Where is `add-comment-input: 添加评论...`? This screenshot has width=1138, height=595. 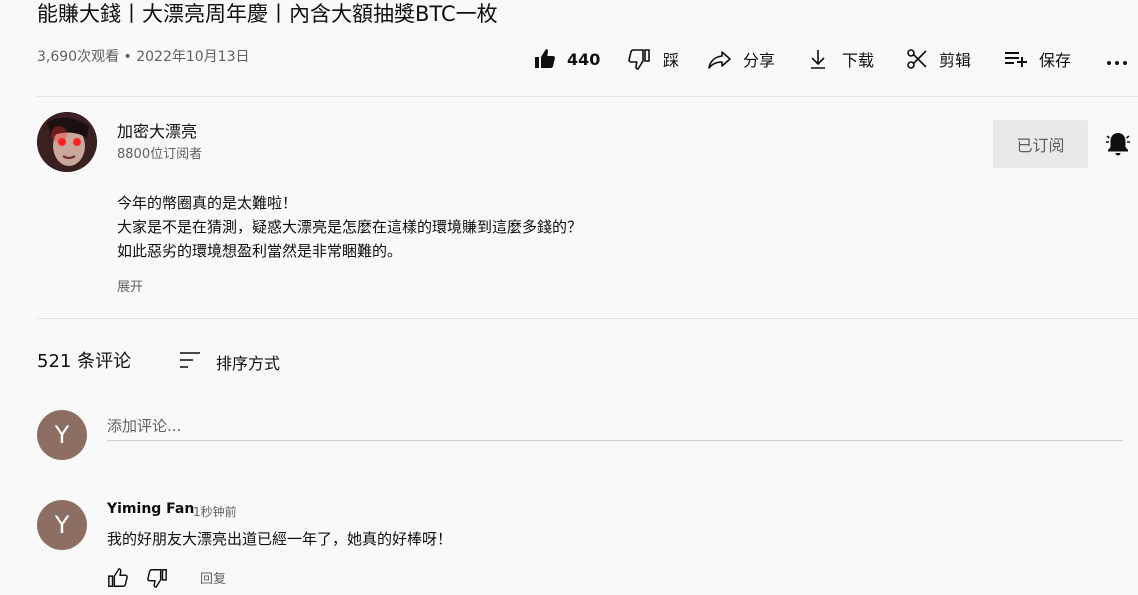
add-comment-input: 添加评论... is located at coordinates (615, 425).